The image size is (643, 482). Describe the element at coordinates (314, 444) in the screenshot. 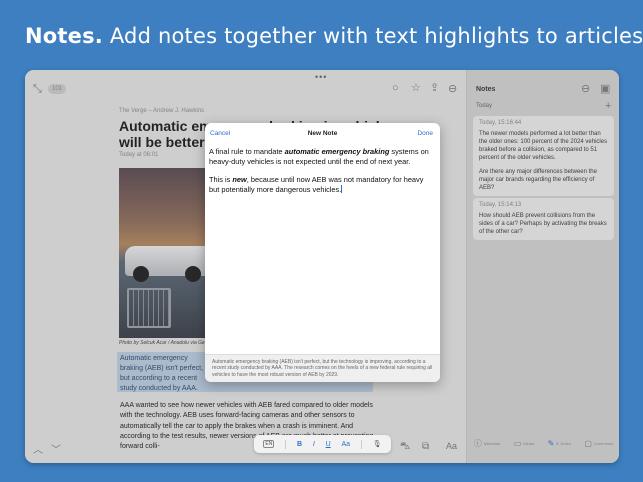

I see `italic-button: I` at that location.